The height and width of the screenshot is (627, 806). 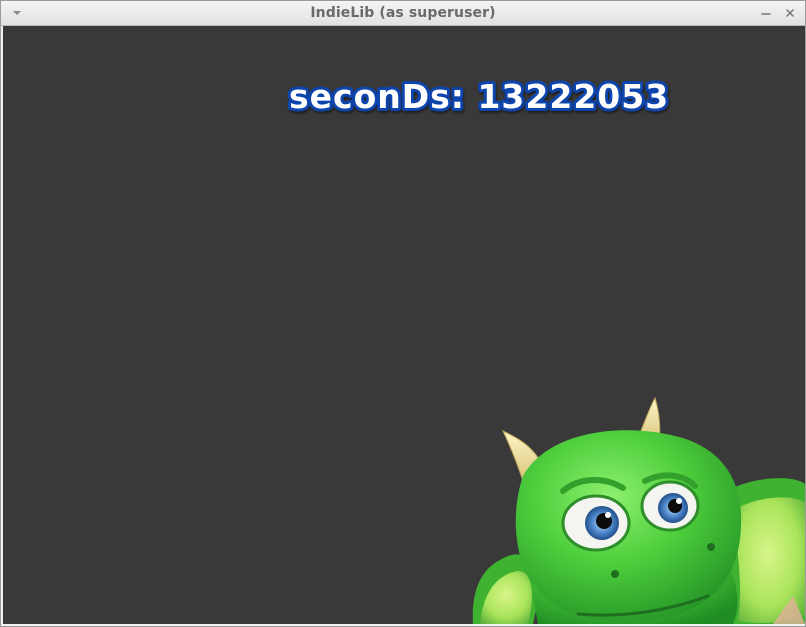 I want to click on close-icon, so click(x=790, y=13).